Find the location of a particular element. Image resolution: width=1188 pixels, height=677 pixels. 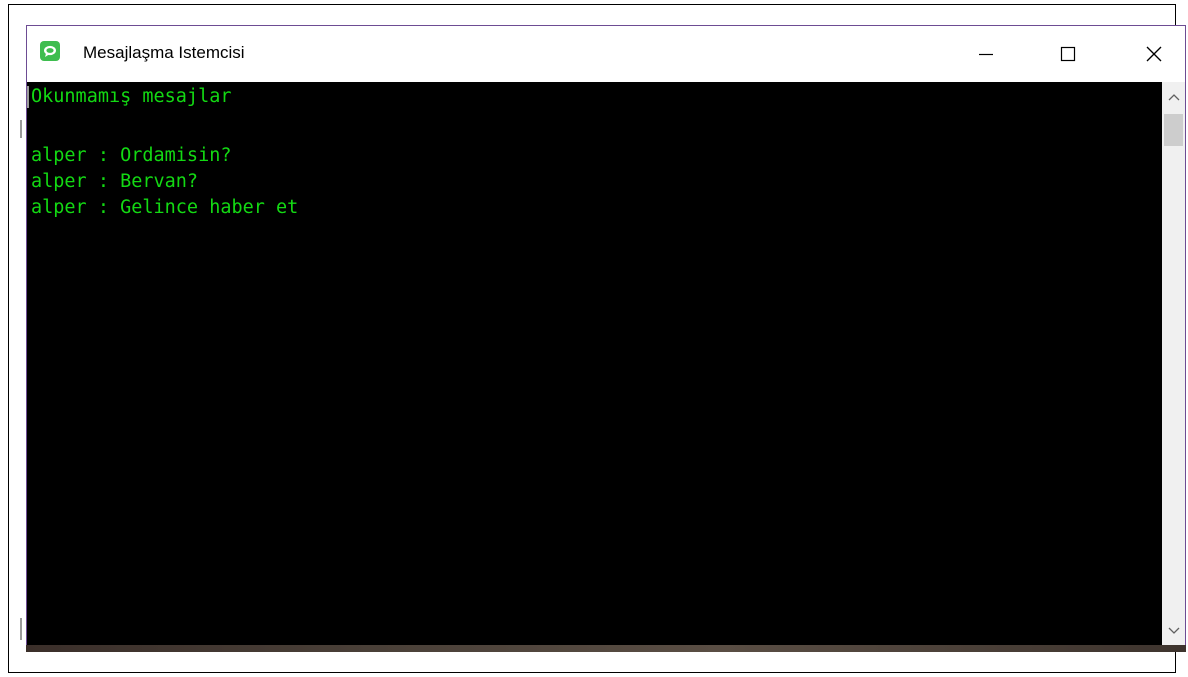

chevron-up-icon is located at coordinates (1173, 97).